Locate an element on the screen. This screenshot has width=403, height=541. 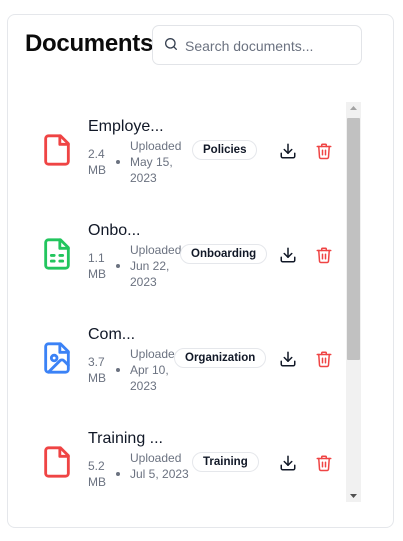
document-size: 1.1 MB is located at coordinates (97, 266).